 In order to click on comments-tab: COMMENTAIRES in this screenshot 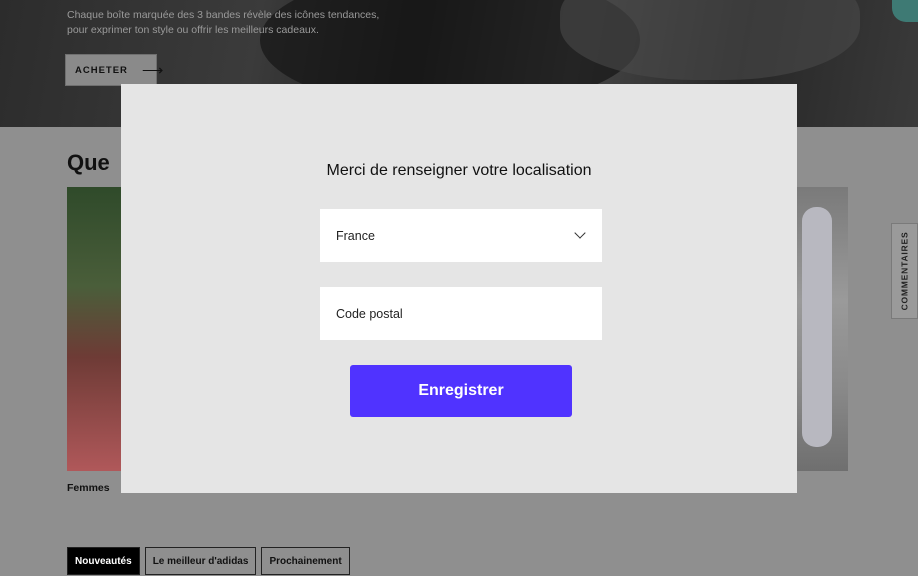, I will do `click(904, 271)`.